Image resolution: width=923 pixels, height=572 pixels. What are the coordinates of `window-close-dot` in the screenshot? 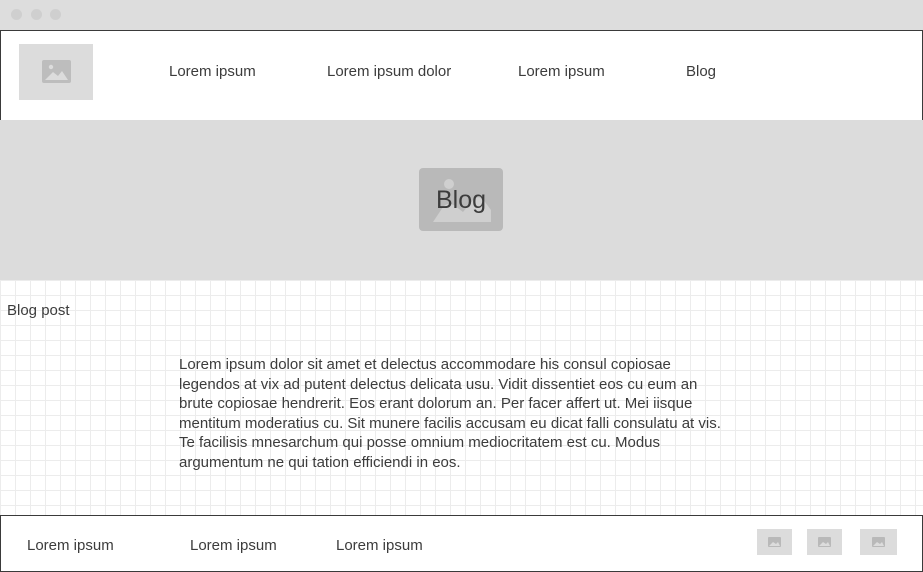 It's located at (16, 14).